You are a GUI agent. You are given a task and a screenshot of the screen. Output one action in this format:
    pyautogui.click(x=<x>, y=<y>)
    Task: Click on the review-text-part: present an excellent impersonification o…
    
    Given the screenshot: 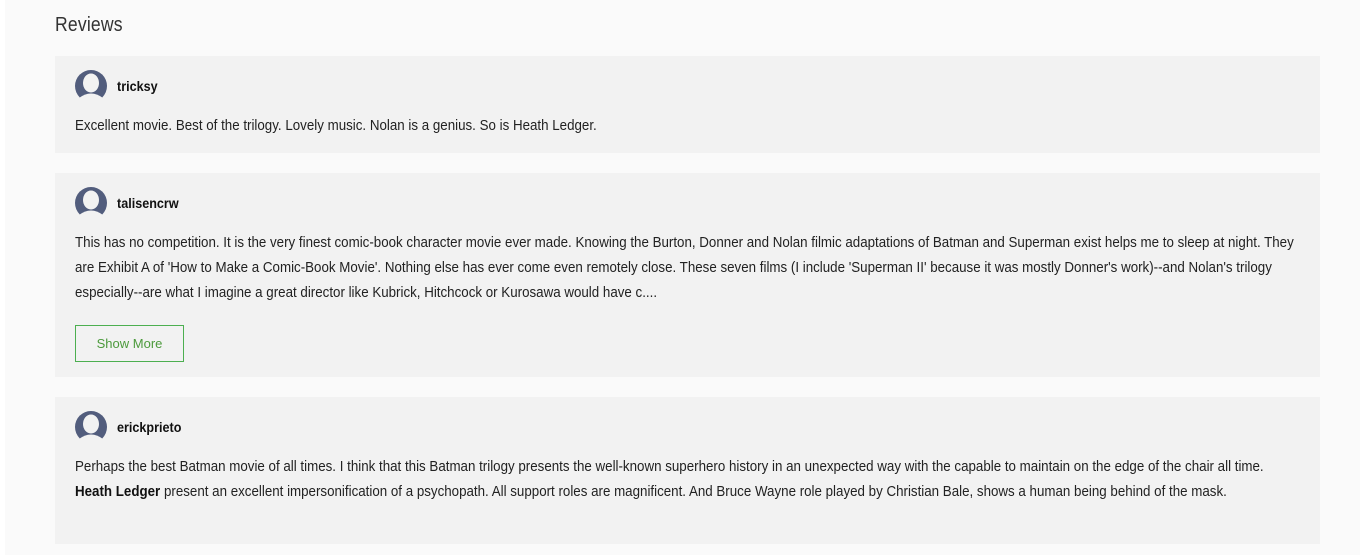 What is the action you would take?
    pyautogui.click(x=693, y=492)
    